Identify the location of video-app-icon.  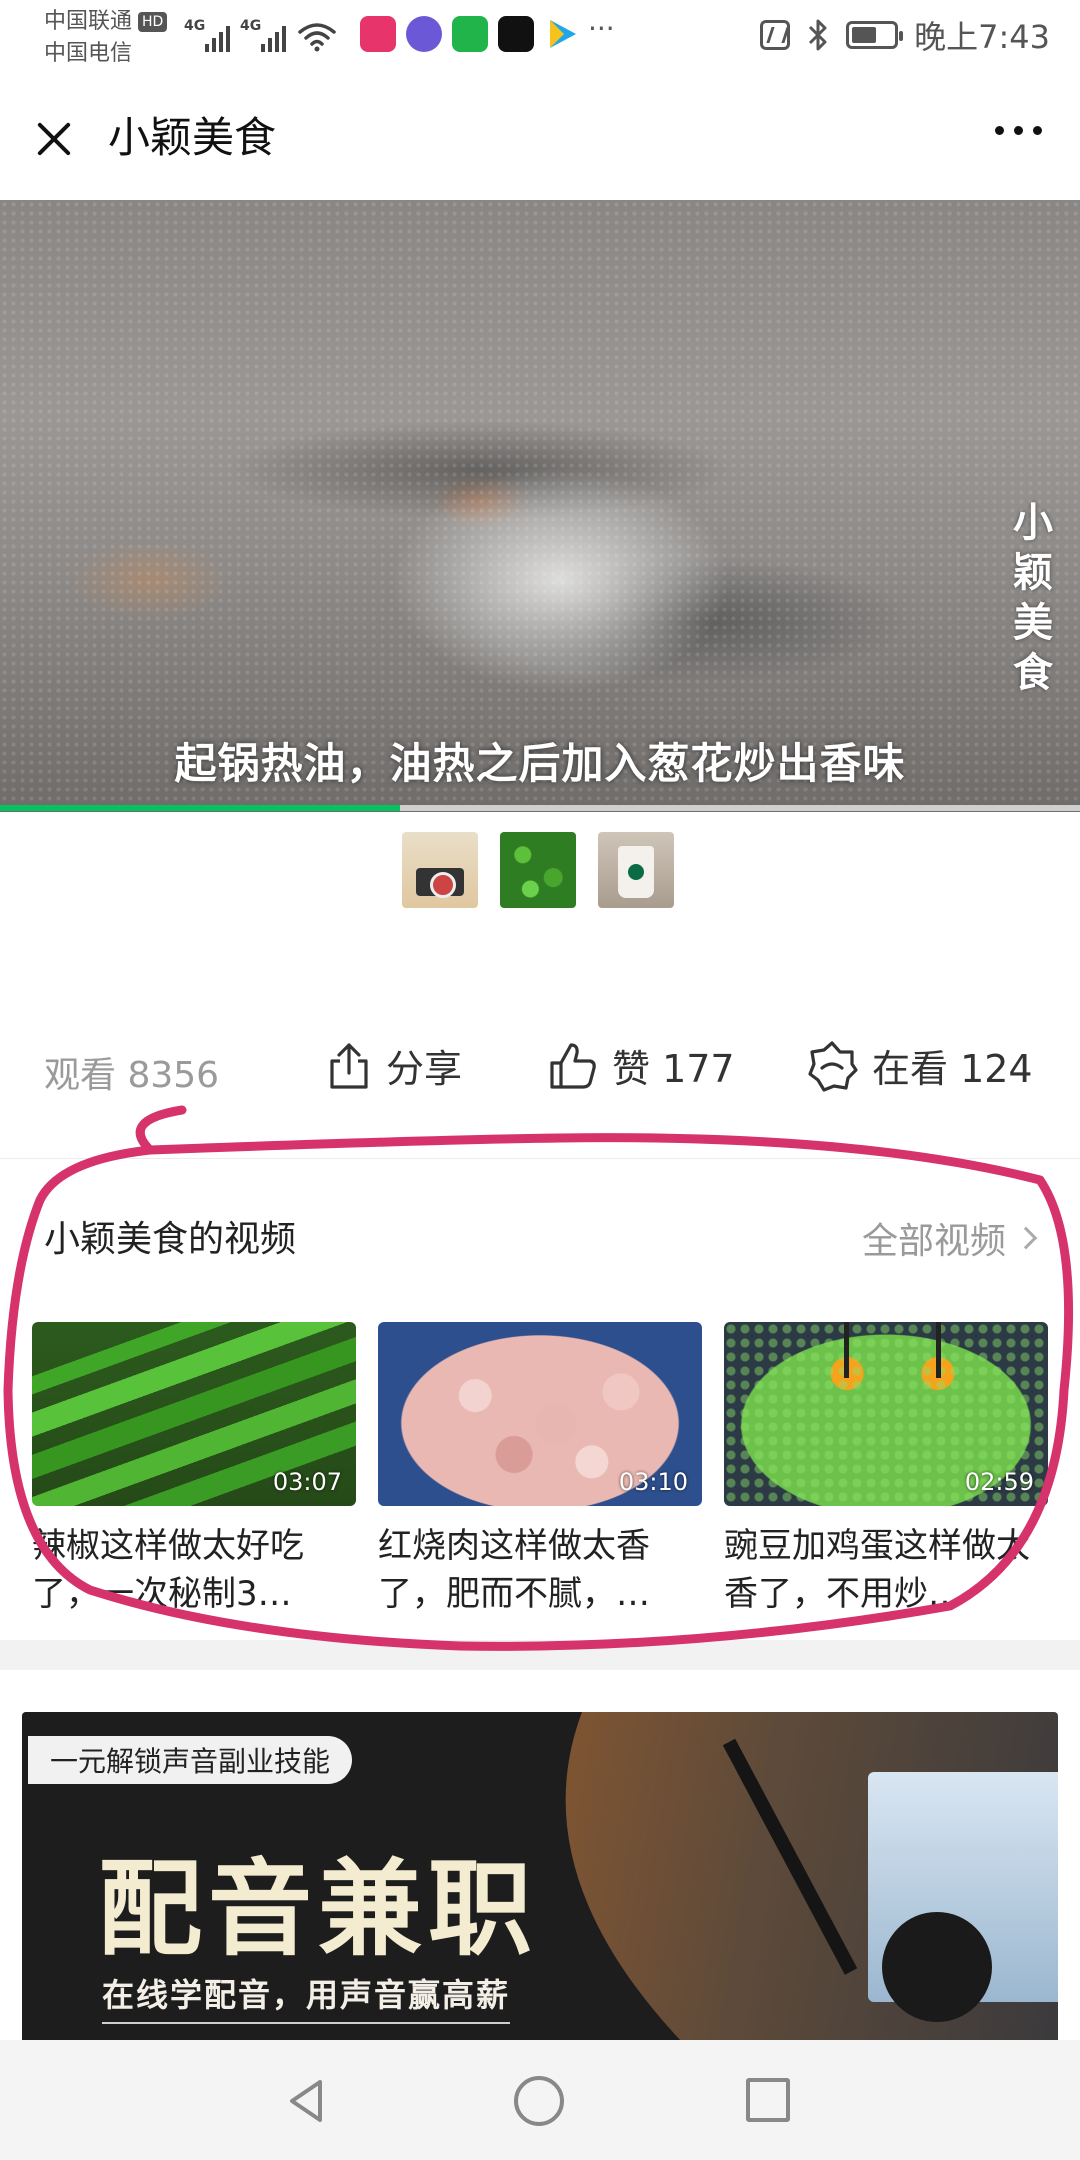
(563, 34).